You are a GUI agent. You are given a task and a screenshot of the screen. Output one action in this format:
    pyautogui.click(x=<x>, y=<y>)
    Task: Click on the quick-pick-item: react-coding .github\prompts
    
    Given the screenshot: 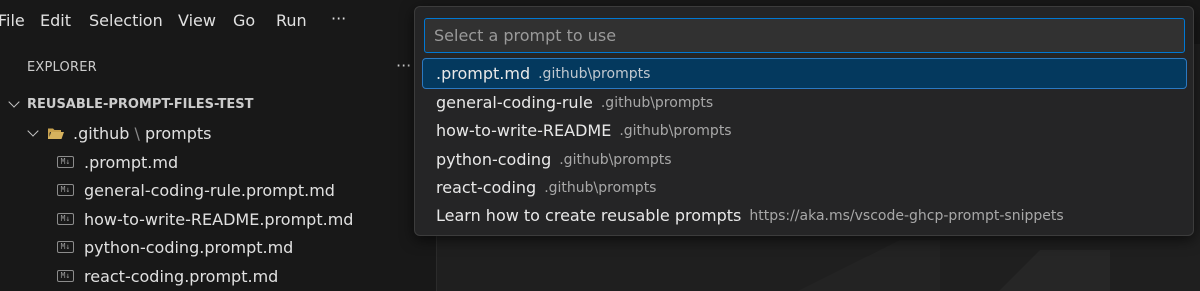 What is the action you would take?
    pyautogui.click(x=804, y=187)
    